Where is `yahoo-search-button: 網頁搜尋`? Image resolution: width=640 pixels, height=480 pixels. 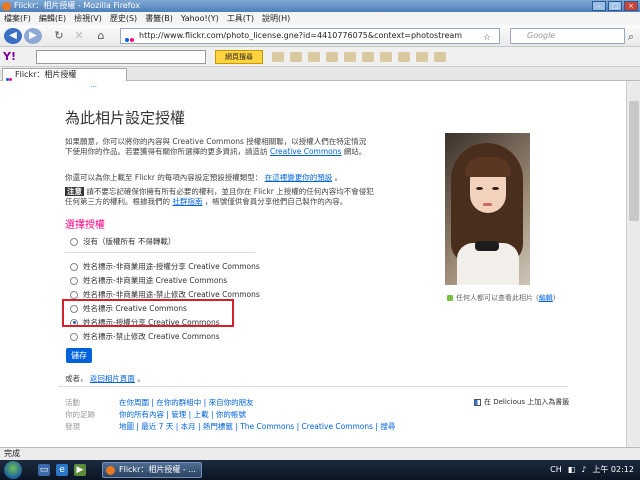
yahoo-search-button: 網頁搜尋 is located at coordinates (239, 57).